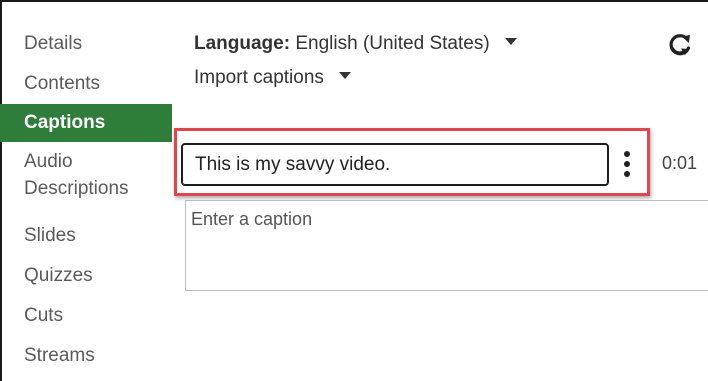  Describe the element at coordinates (627, 165) in the screenshot. I see `more-options-icon` at that location.